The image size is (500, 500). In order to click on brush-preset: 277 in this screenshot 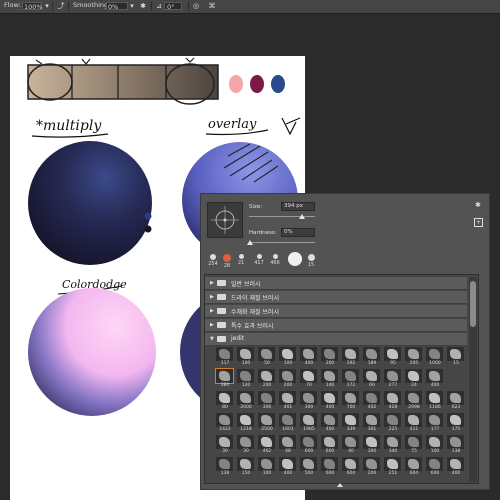, I will do `click(393, 379)`.